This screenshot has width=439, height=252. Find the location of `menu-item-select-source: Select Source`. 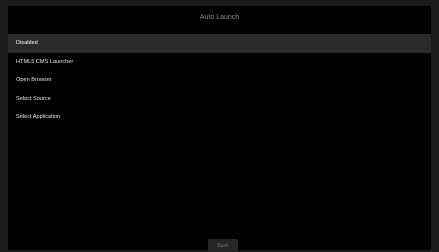

menu-item-select-source: Select Source is located at coordinates (219, 99).